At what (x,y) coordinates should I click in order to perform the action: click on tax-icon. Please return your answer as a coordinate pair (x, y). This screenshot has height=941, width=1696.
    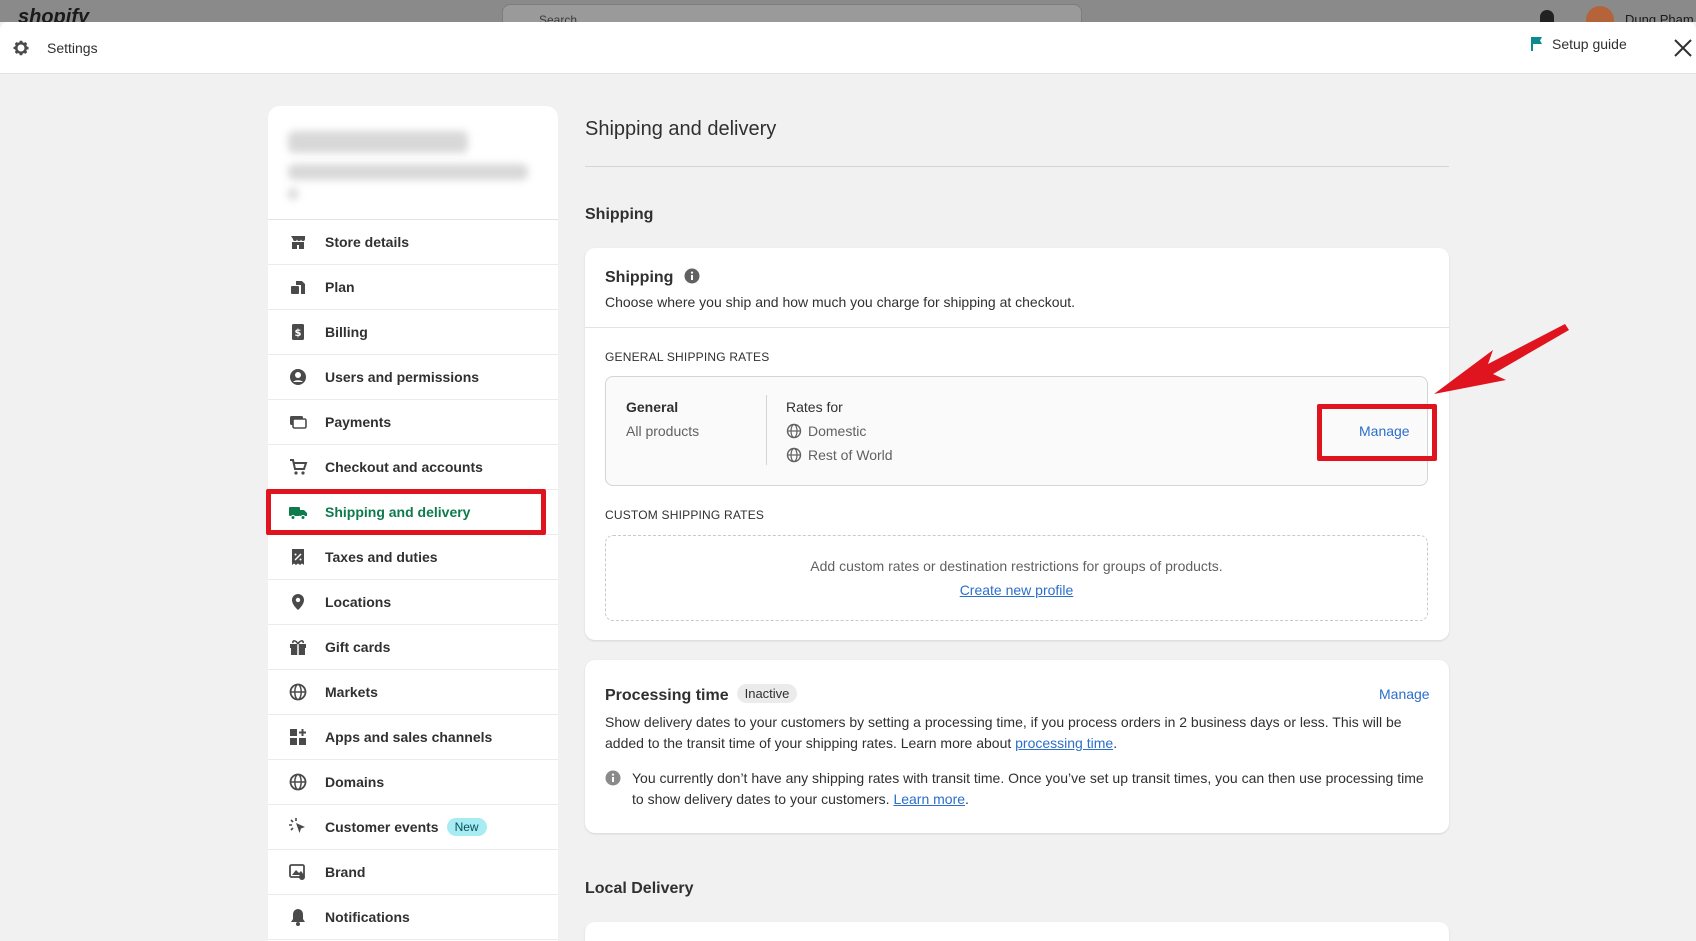
    Looking at the image, I should click on (298, 557).